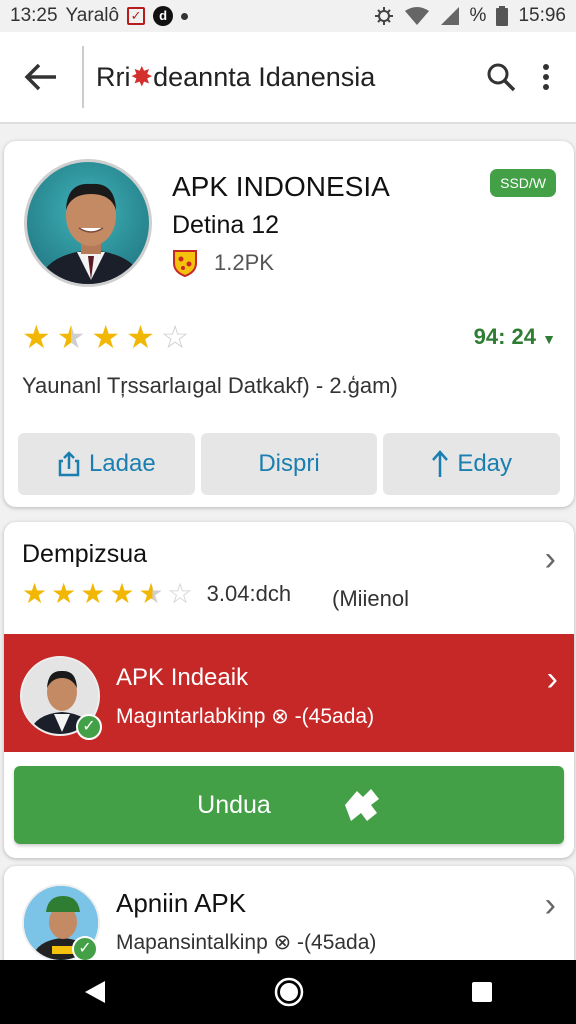  I want to click on status-time-right: 15:96, so click(542, 15).